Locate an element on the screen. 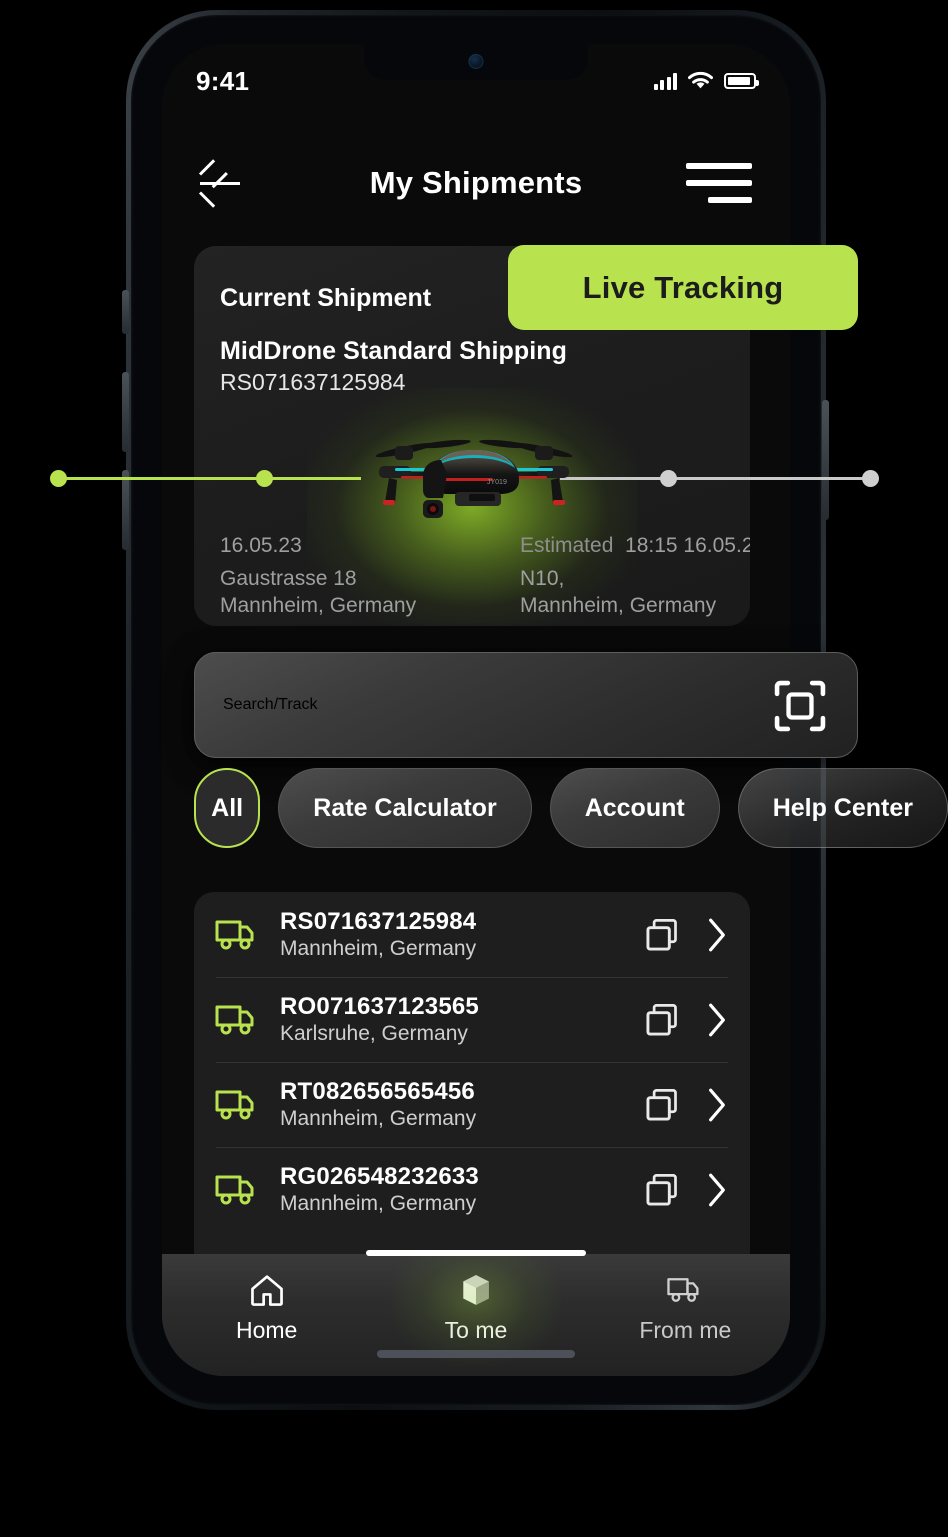 This screenshot has height=1537, width=948. table-row: RO071637123565 Karlsruhe, Germany is located at coordinates (472, 1019).